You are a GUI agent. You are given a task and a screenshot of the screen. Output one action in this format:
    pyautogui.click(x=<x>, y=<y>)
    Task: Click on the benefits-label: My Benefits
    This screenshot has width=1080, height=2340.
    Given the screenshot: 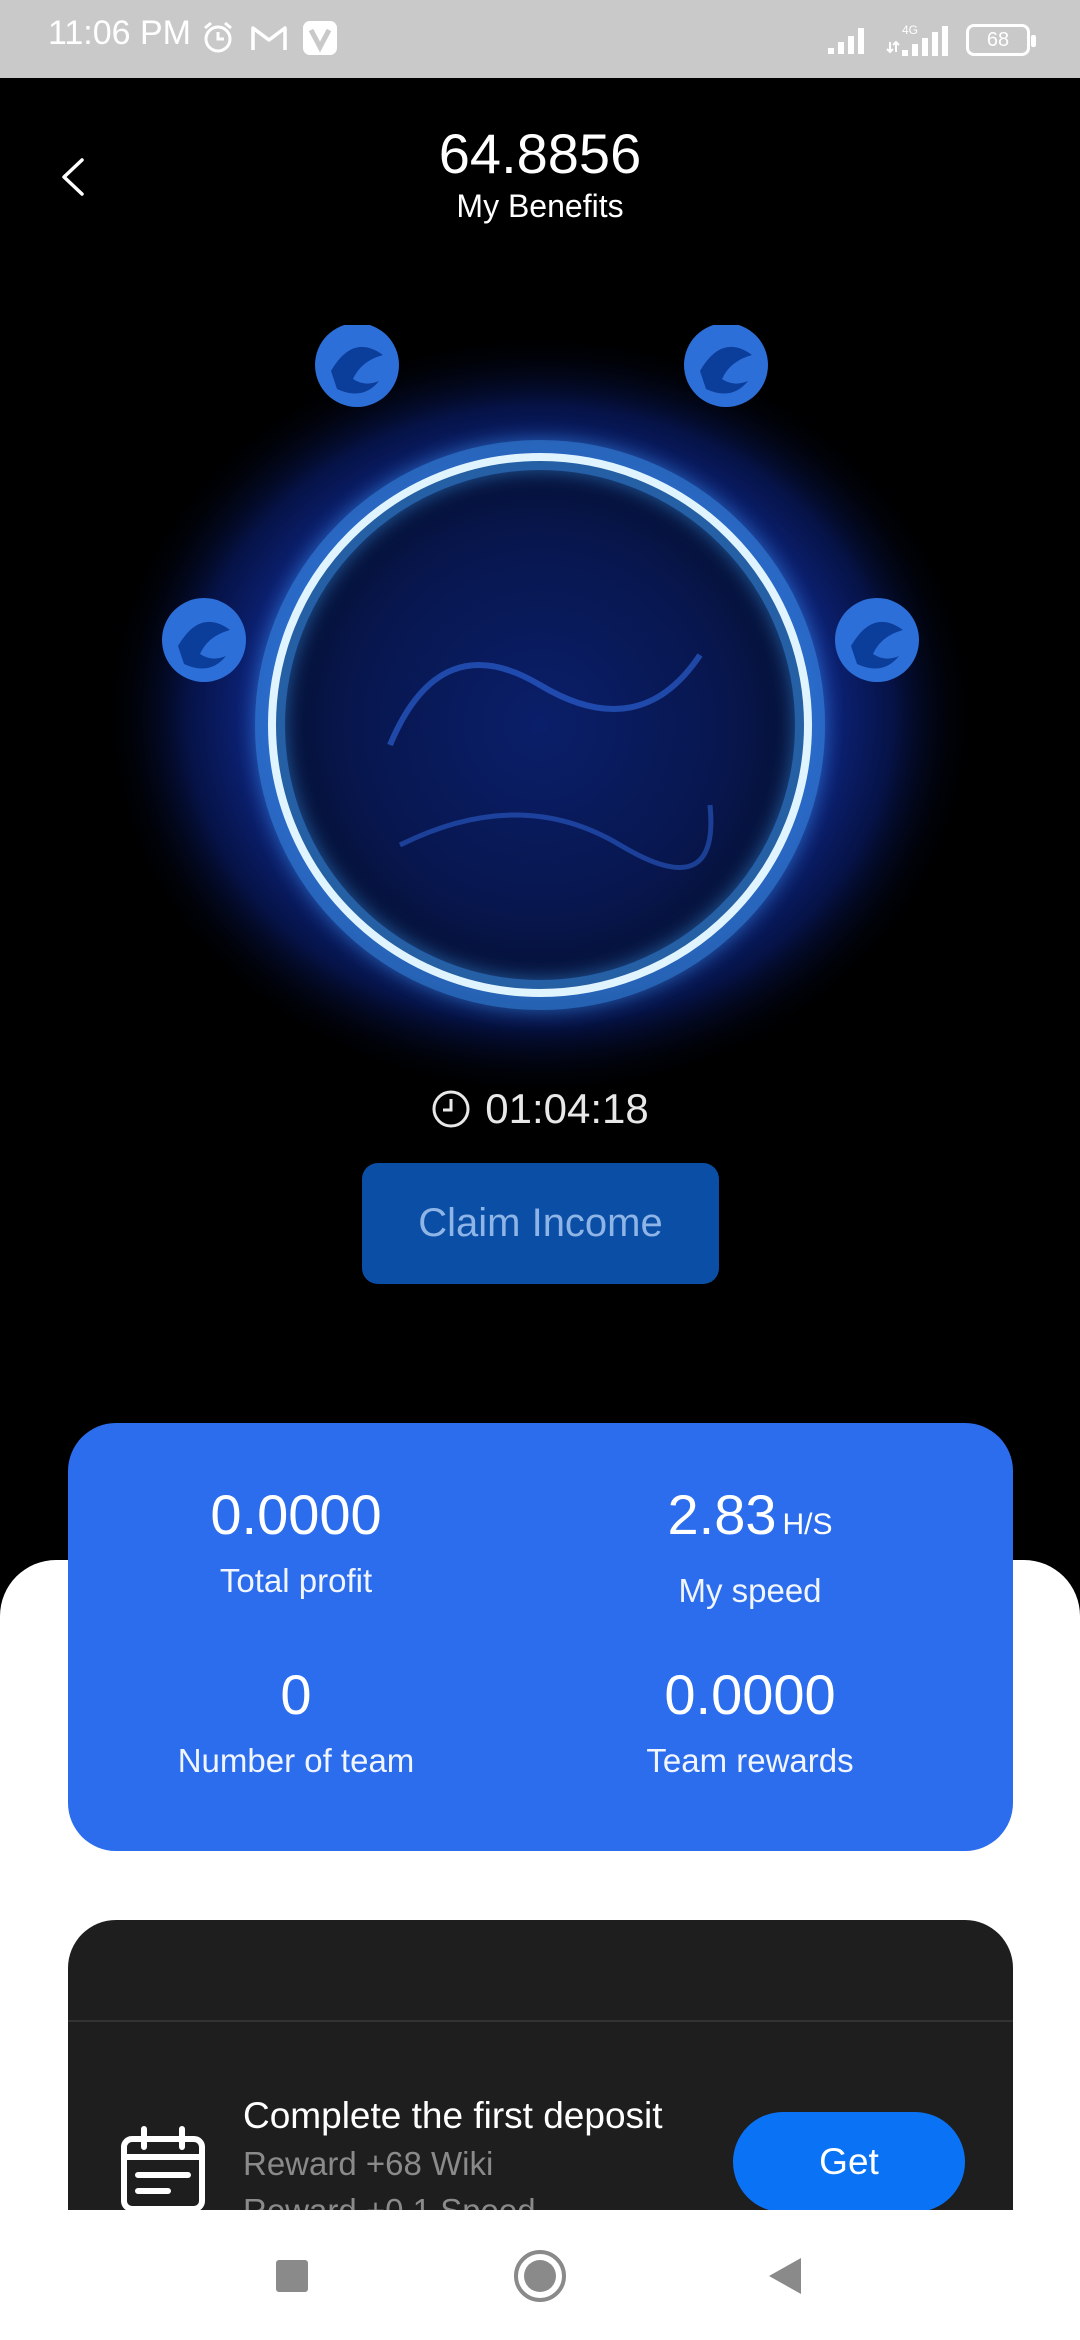 What is the action you would take?
    pyautogui.click(x=540, y=206)
    